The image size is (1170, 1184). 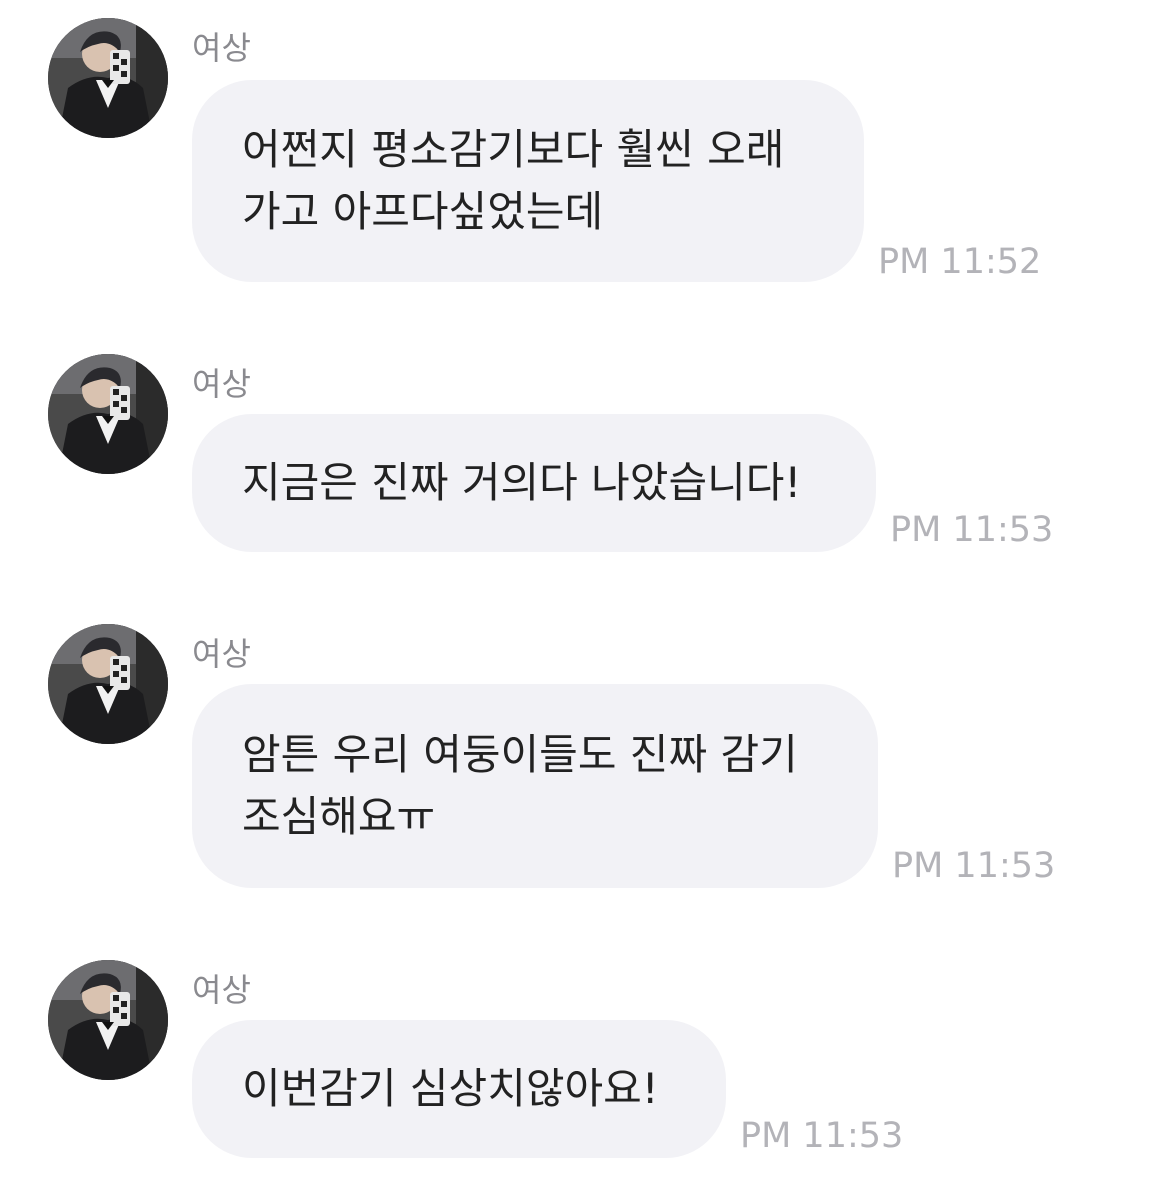 I want to click on message-text: 이번감기 심상치않아요!, so click(x=450, y=1088).